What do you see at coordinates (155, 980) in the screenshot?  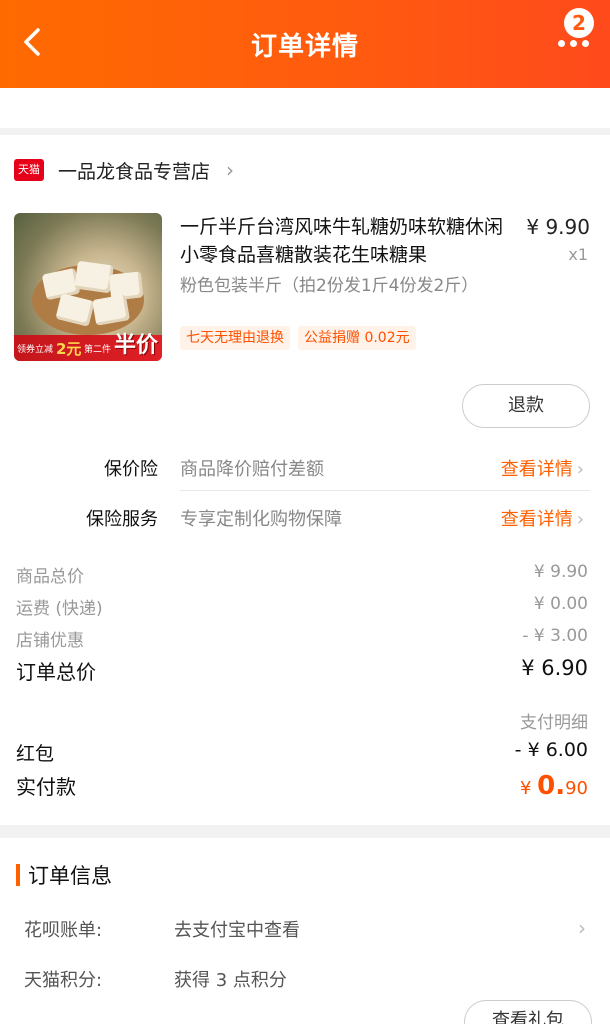 I see `info-row-tmall-points: 天猫积分: 获得 3 点积分` at bounding box center [155, 980].